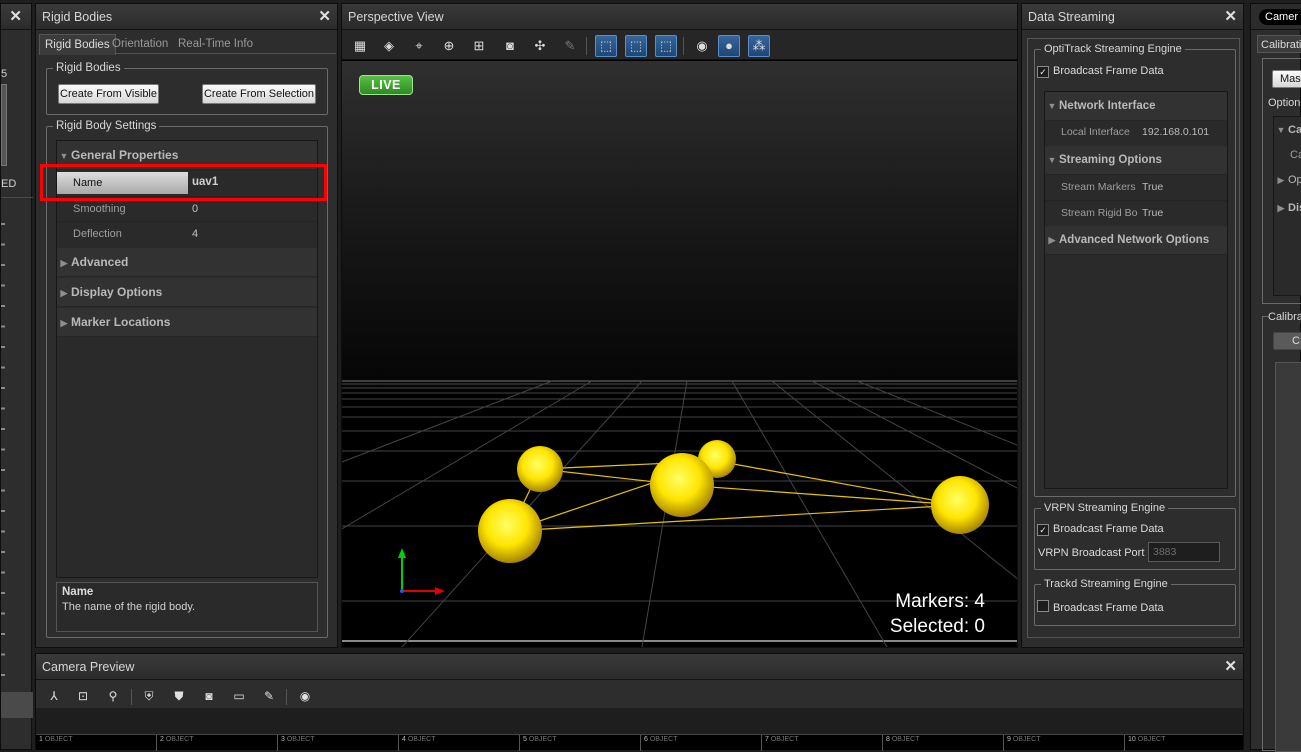 The image size is (1301, 752). I want to click on zoom-selected-icon: ⊕, so click(449, 46).